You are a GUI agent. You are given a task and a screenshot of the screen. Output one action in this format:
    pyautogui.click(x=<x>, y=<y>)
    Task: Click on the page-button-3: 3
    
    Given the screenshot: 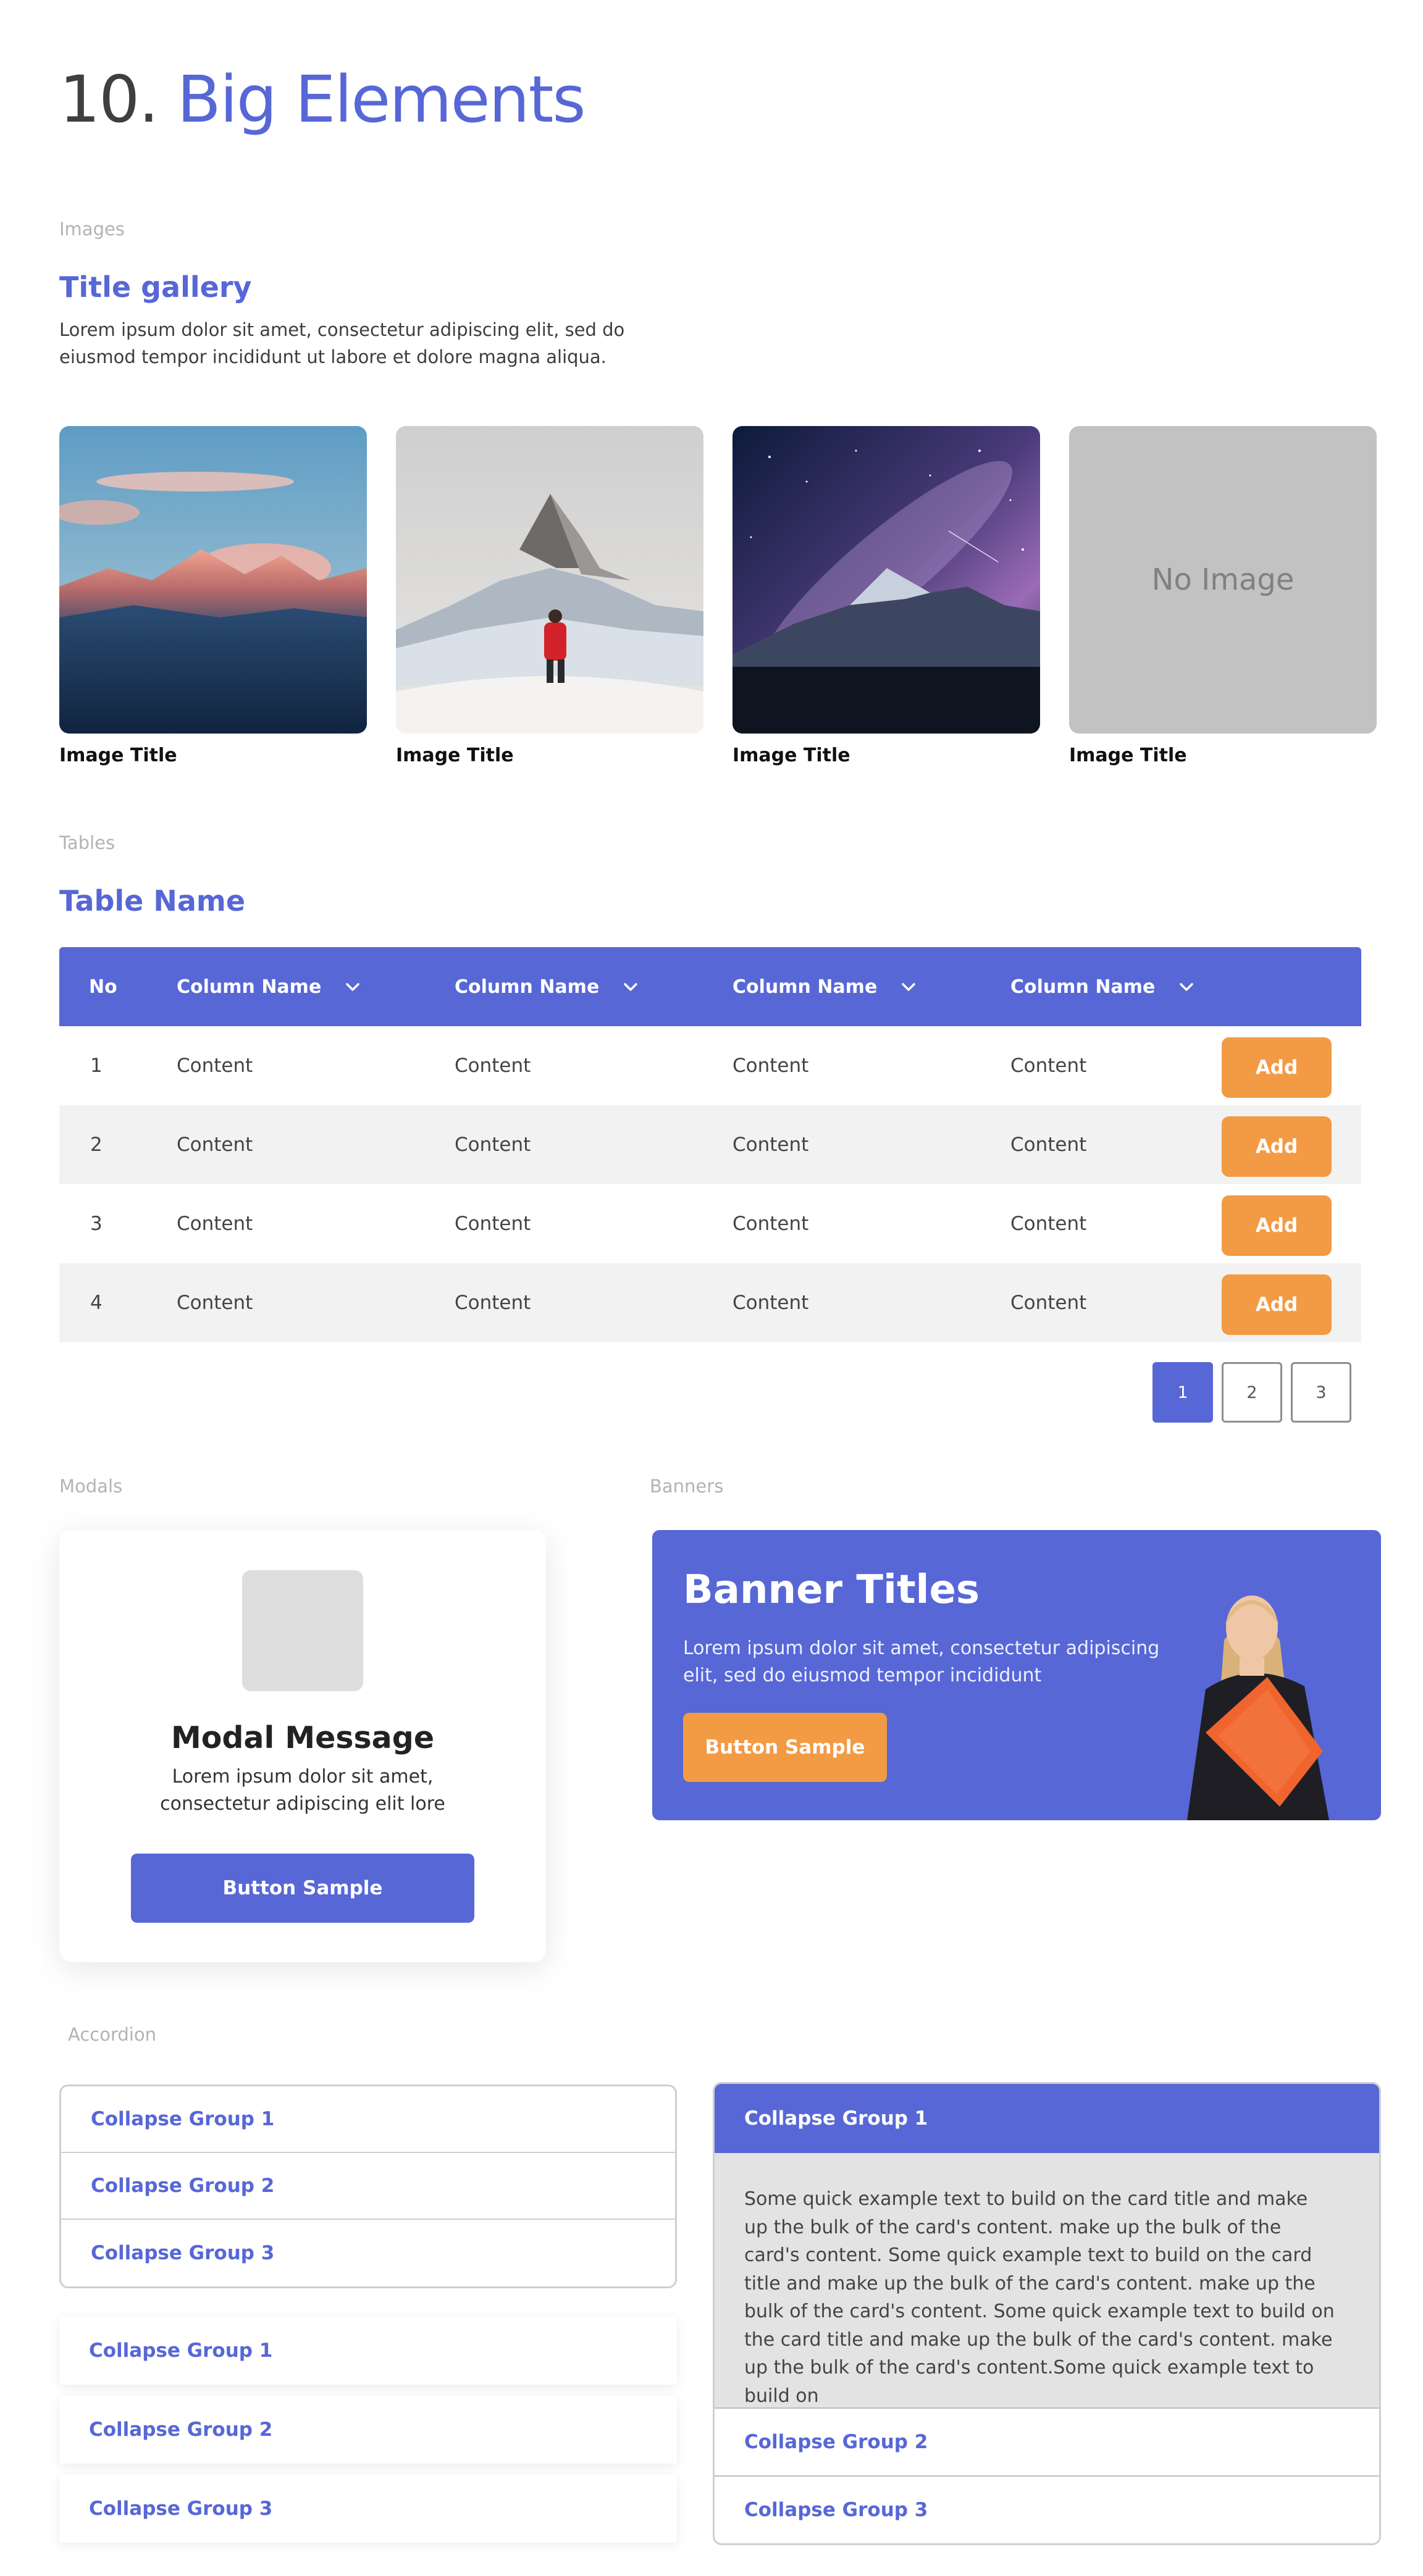 What is the action you would take?
    pyautogui.click(x=1321, y=1392)
    